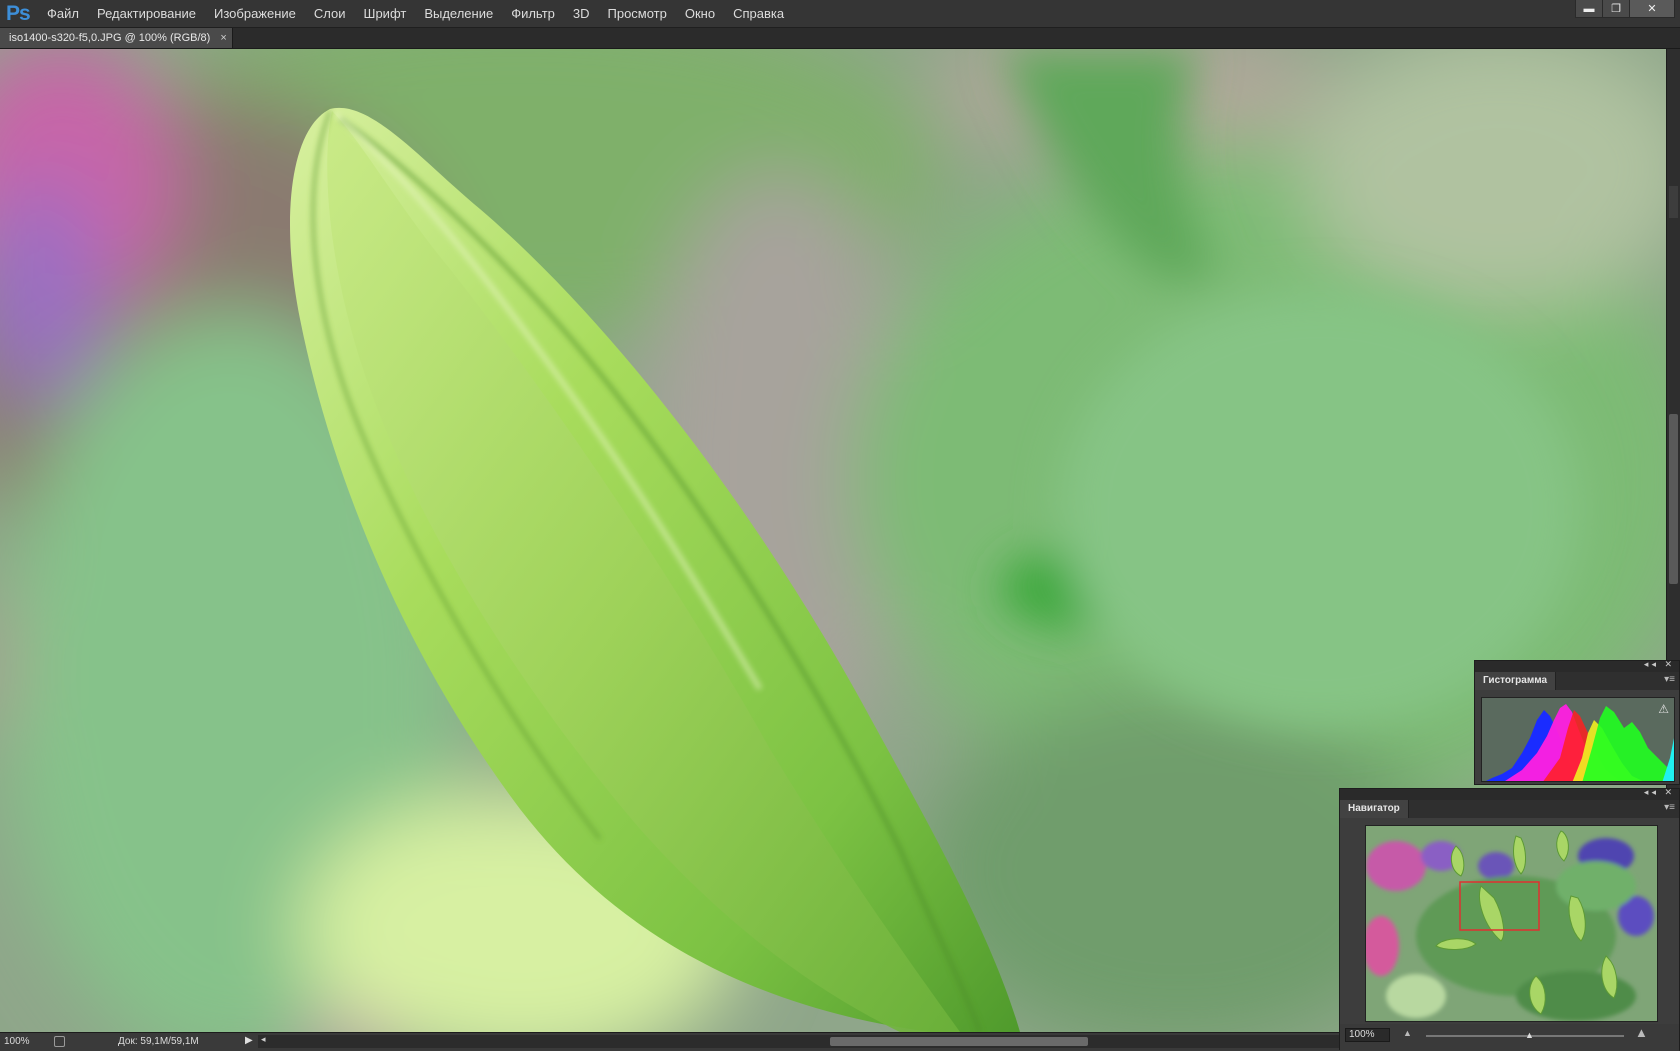 This screenshot has width=1680, height=1051. Describe the element at coordinates (1616, 9) in the screenshot. I see `restore-button: ❐` at that location.